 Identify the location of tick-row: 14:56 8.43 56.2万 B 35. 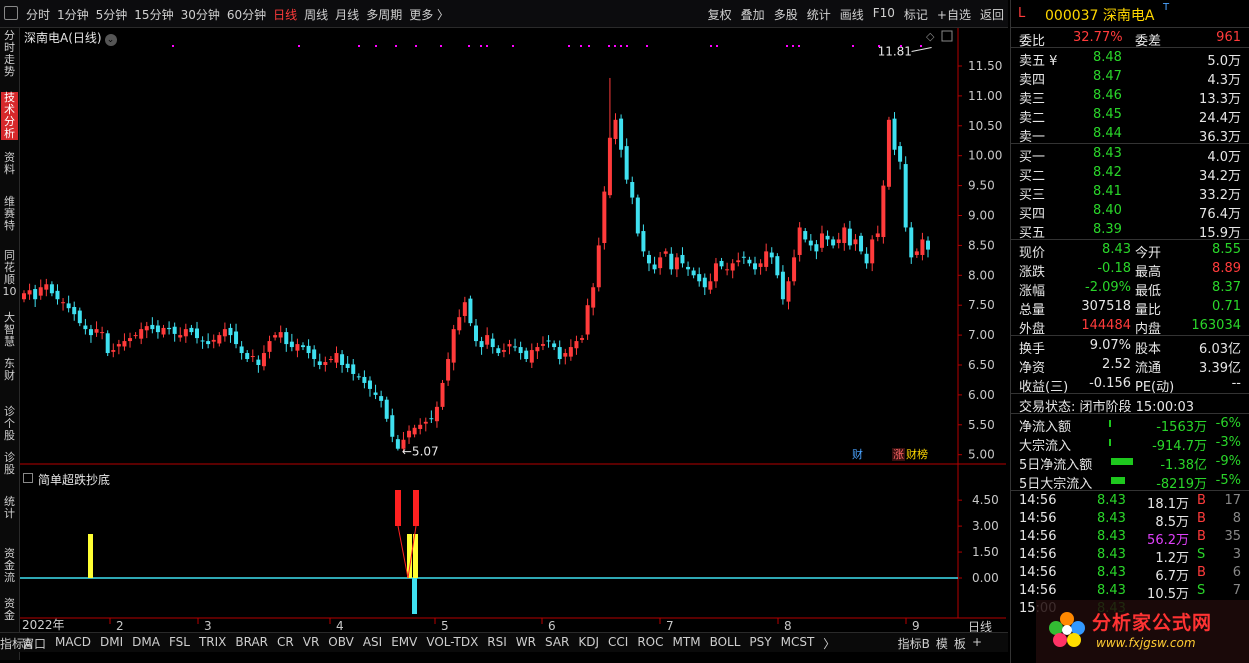
(1130, 537).